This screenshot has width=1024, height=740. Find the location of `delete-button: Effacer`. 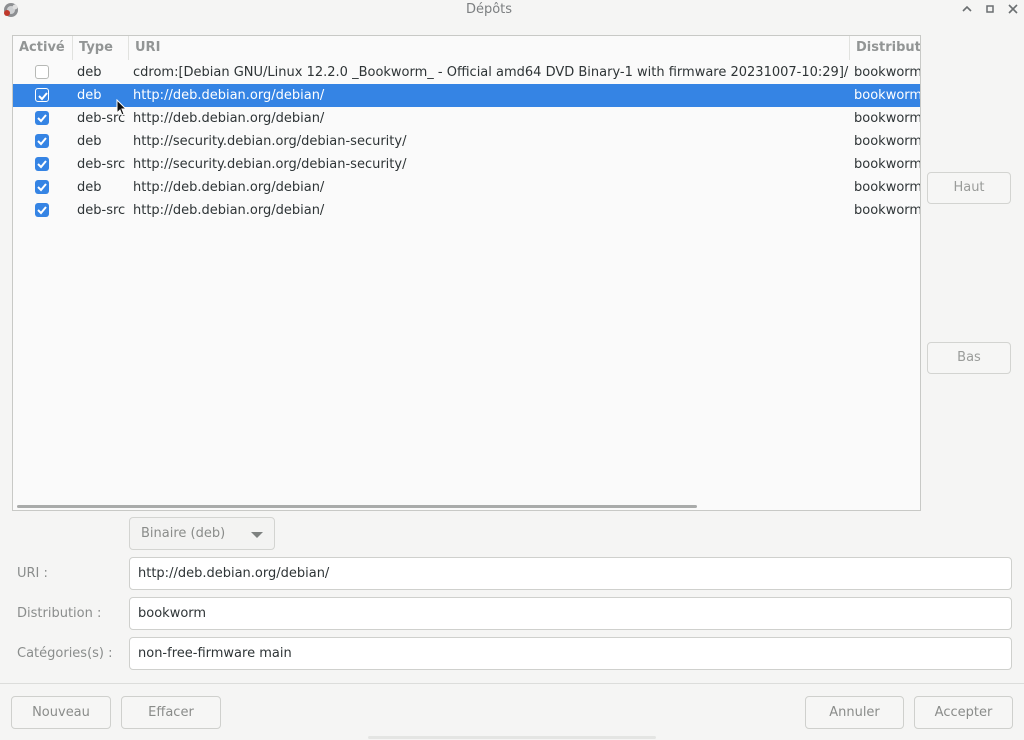

delete-button: Effacer is located at coordinates (171, 712).